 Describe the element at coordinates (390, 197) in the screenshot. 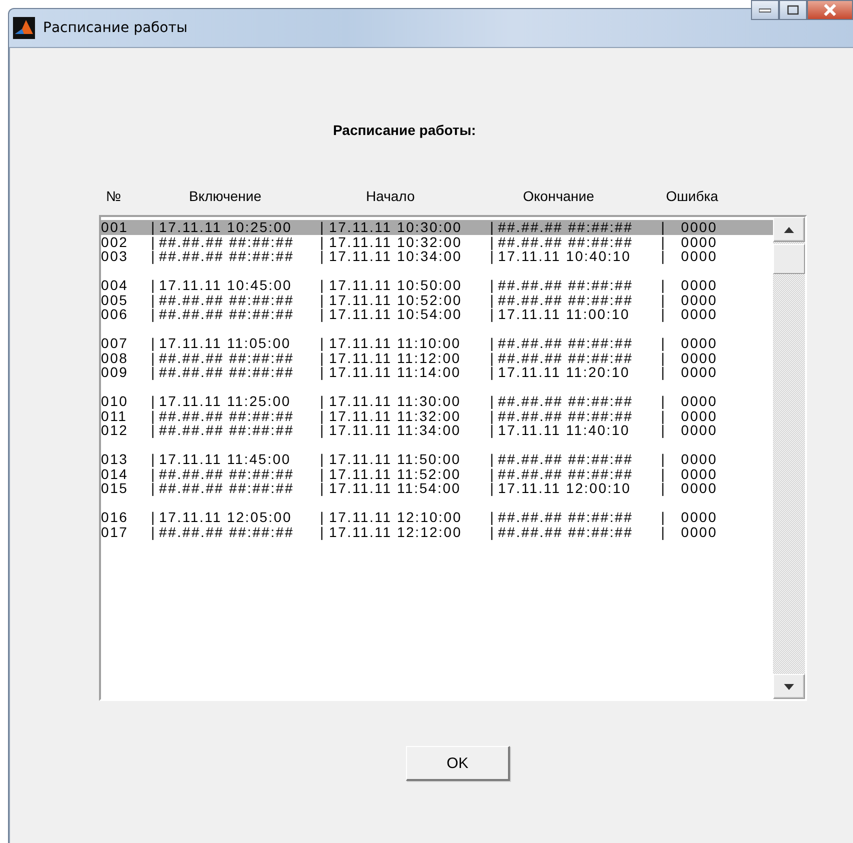

I see `column-header: Начало` at that location.